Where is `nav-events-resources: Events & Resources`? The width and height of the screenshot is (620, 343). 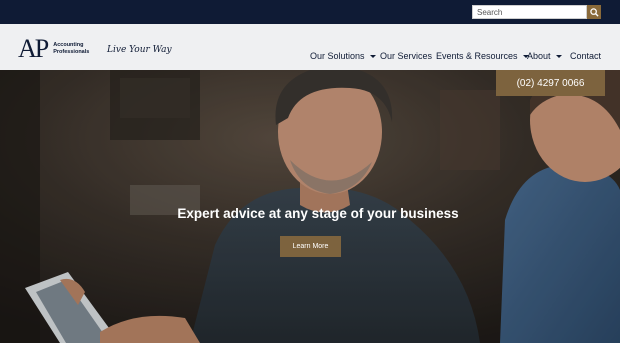 nav-events-resources: Events & Resources is located at coordinates (482, 56).